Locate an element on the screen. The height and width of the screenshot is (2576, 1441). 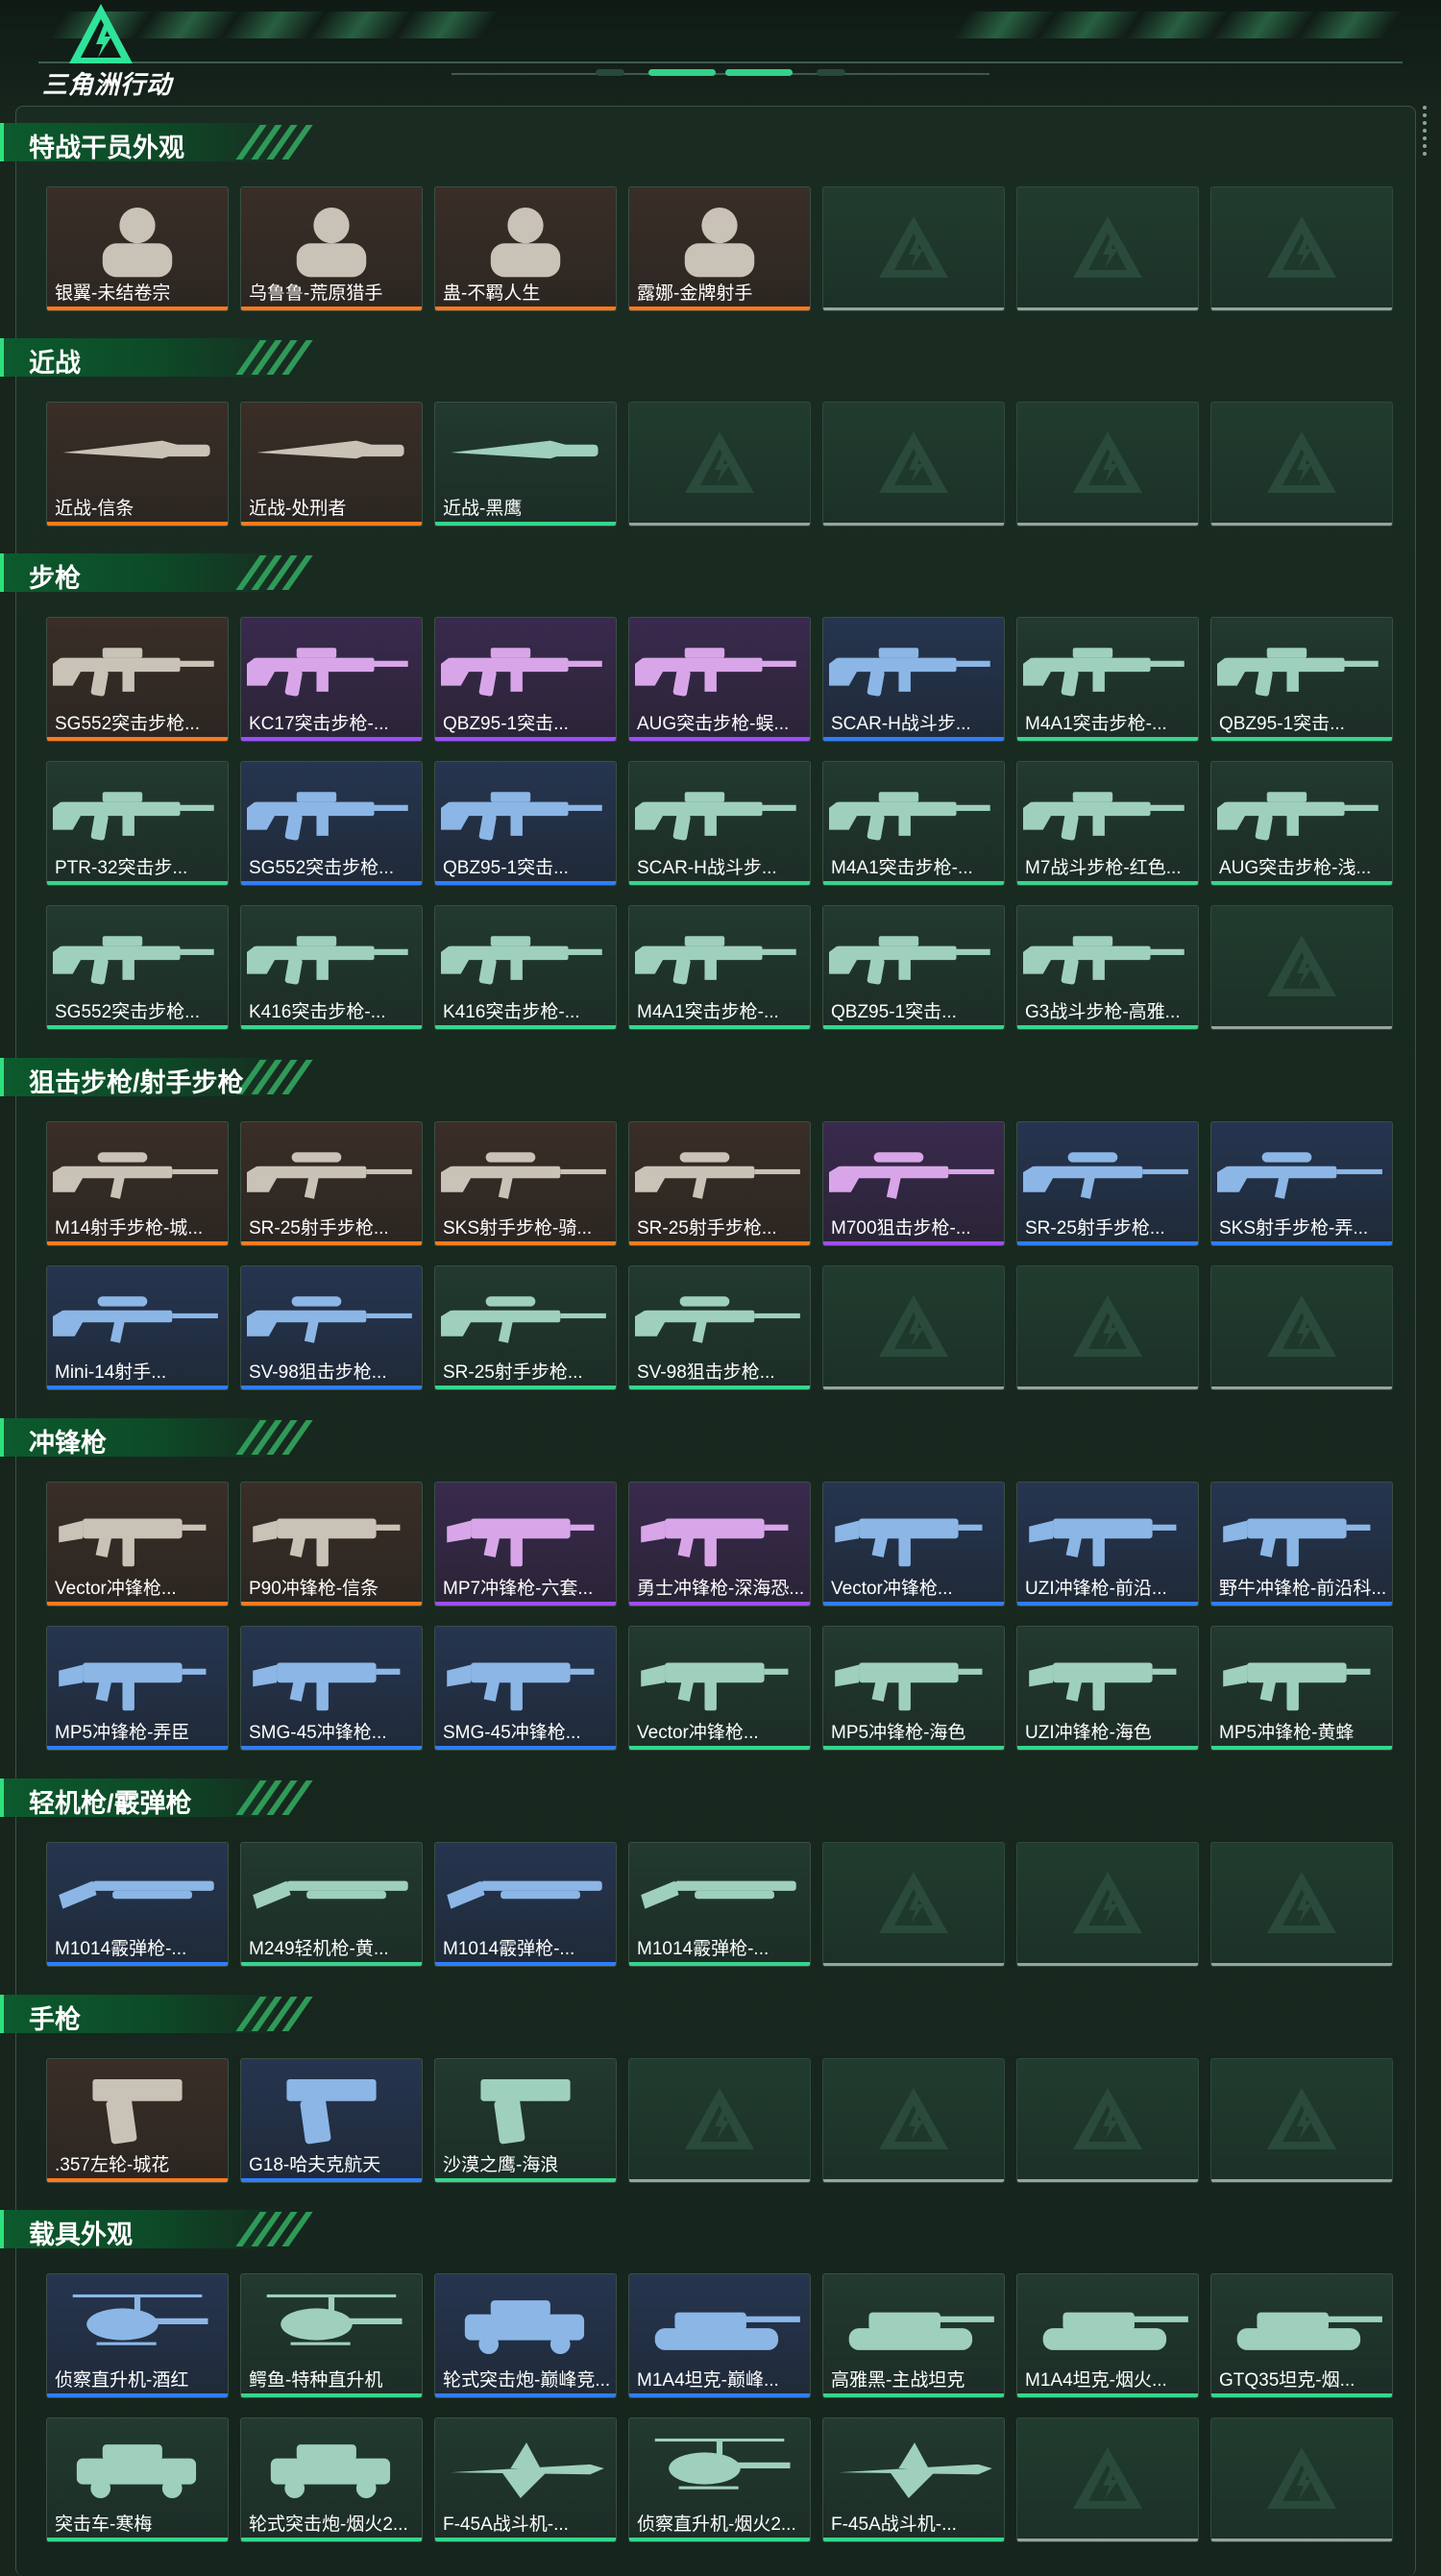
item-card: 突击车-寒梅 is located at coordinates (137, 2479).